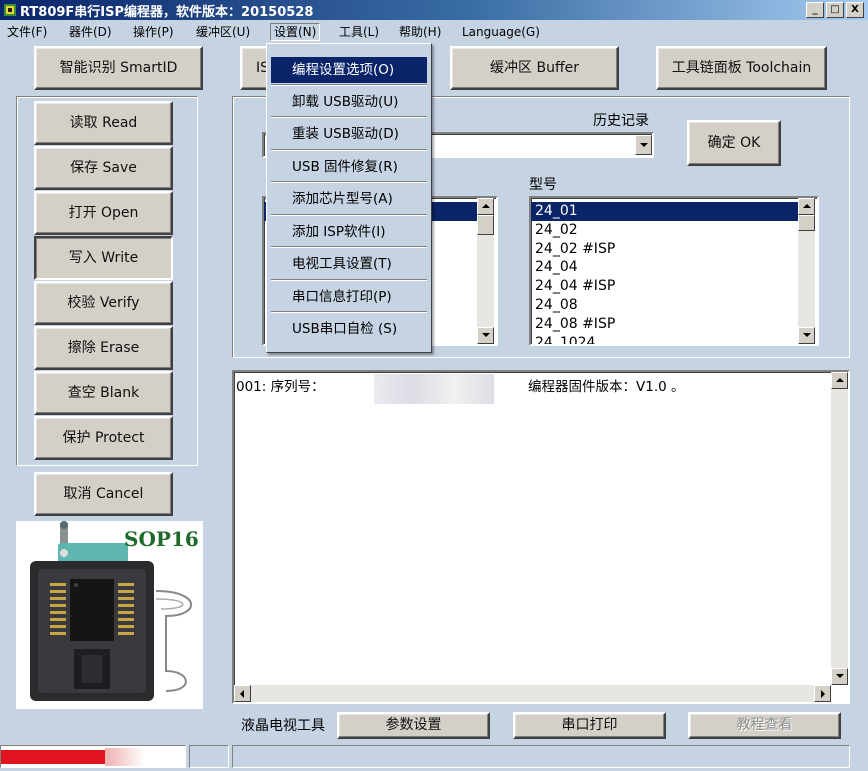 This screenshot has height=771, width=868. What do you see at coordinates (734, 143) in the screenshot?
I see `ok-button: 确定 OK` at bounding box center [734, 143].